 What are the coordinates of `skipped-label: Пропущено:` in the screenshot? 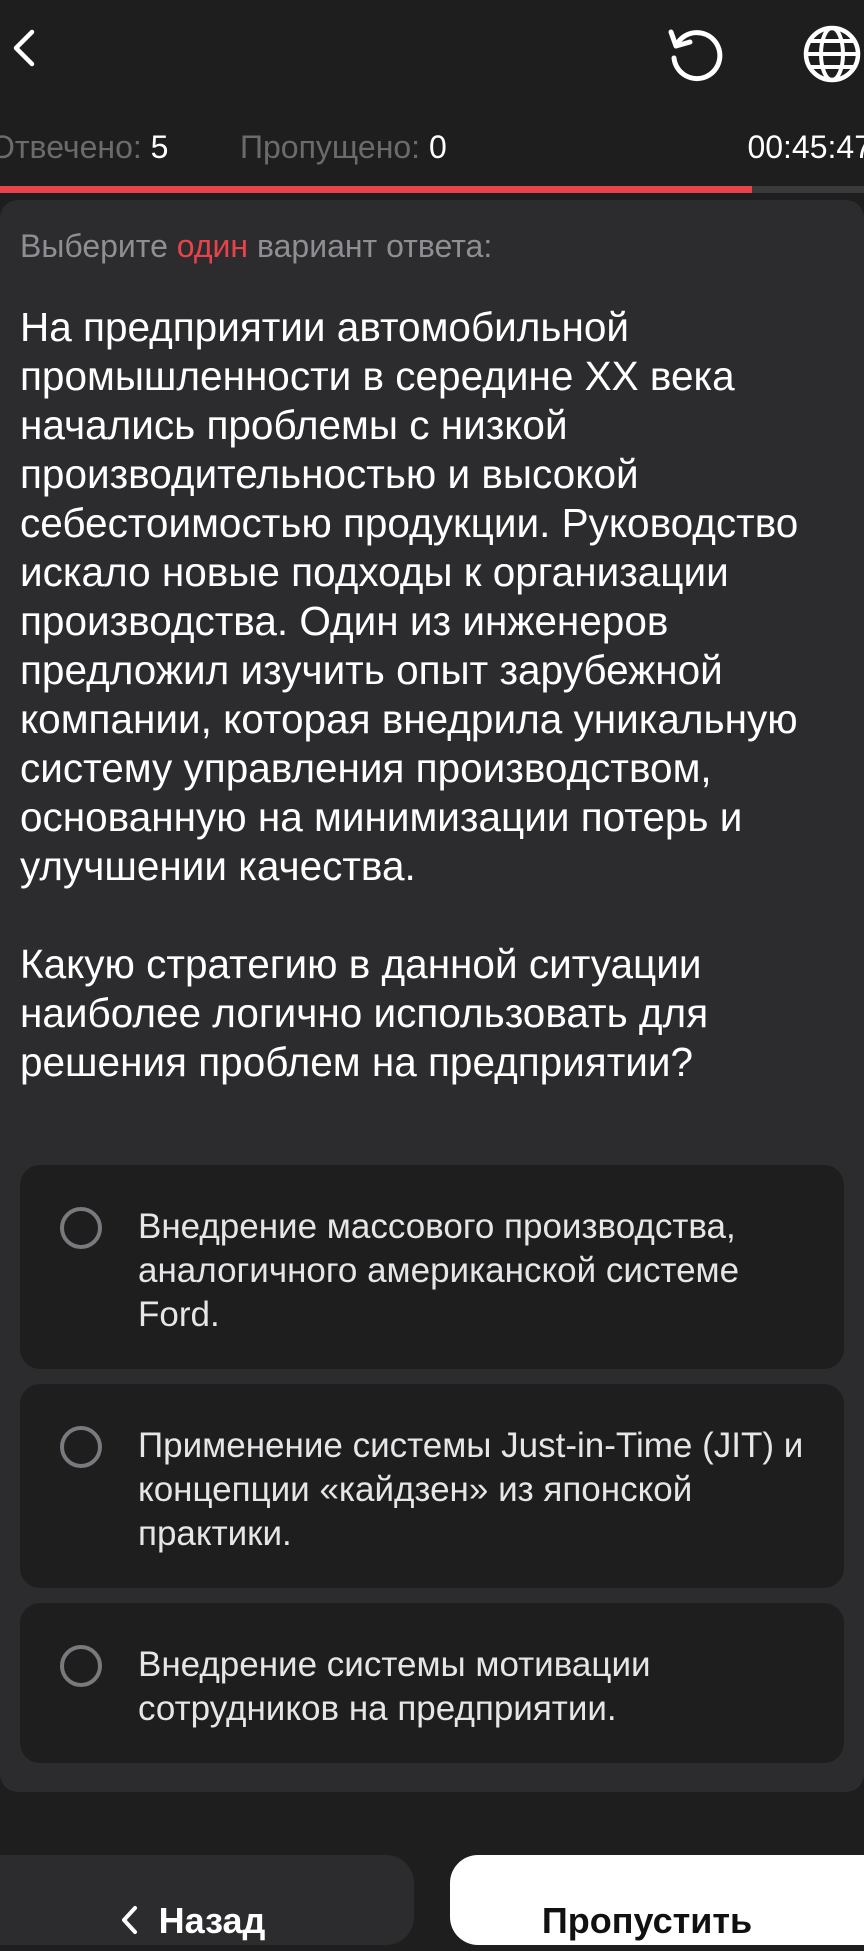 It's located at (330, 147).